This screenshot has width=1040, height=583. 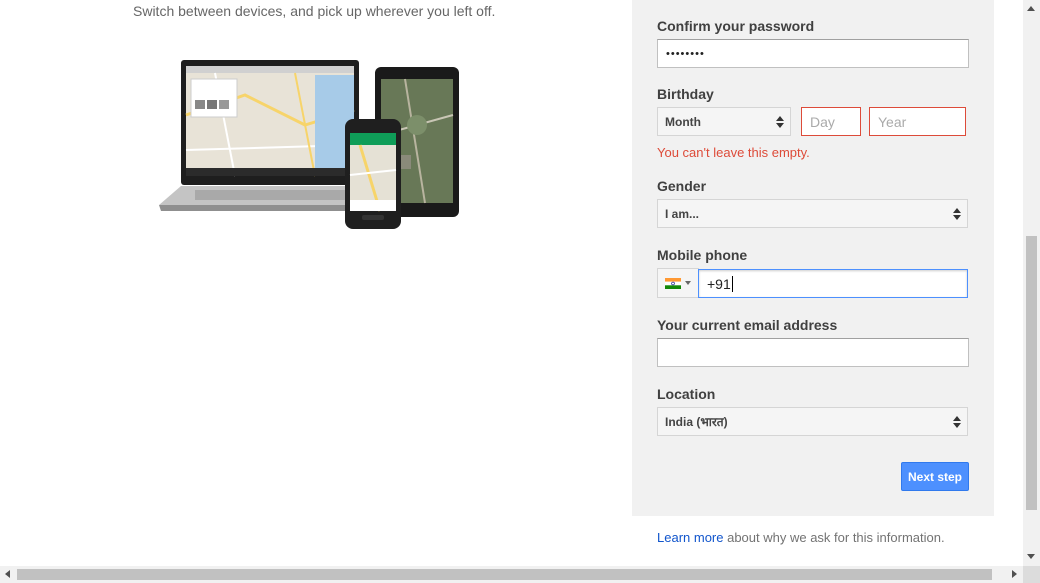 I want to click on email-input, so click(x=813, y=352).